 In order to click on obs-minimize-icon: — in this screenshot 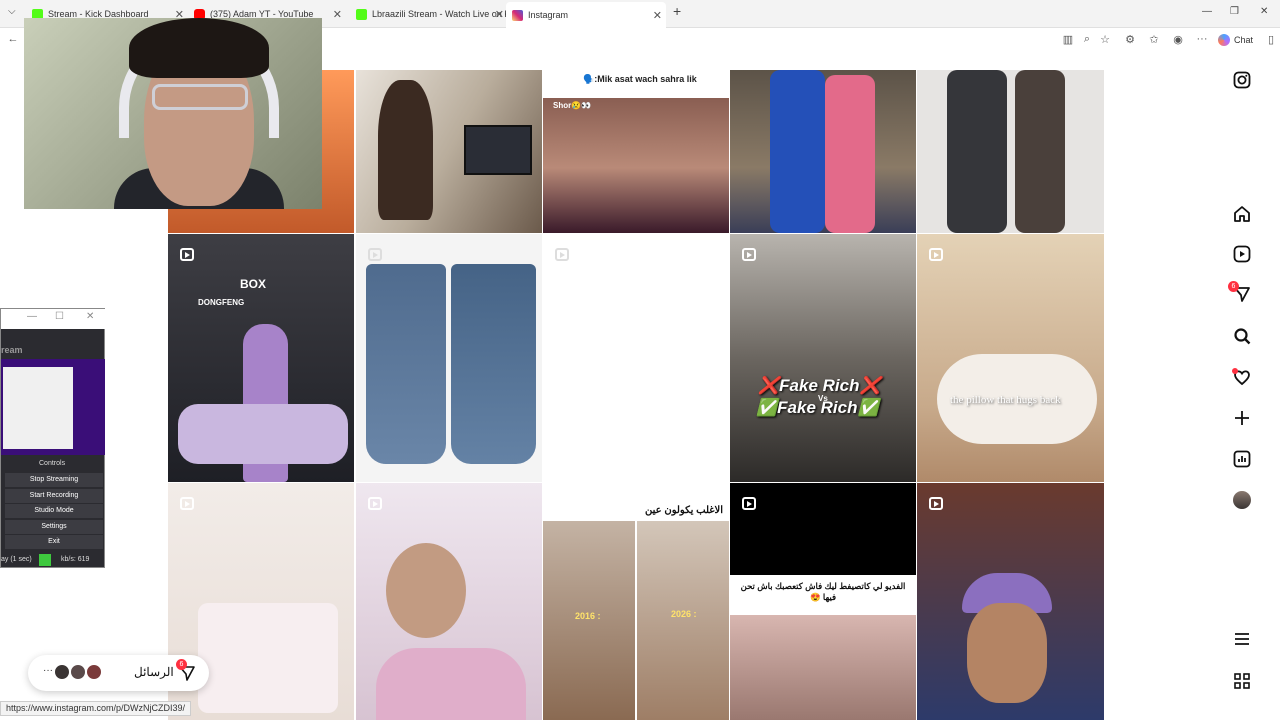, I will do `click(32, 316)`.